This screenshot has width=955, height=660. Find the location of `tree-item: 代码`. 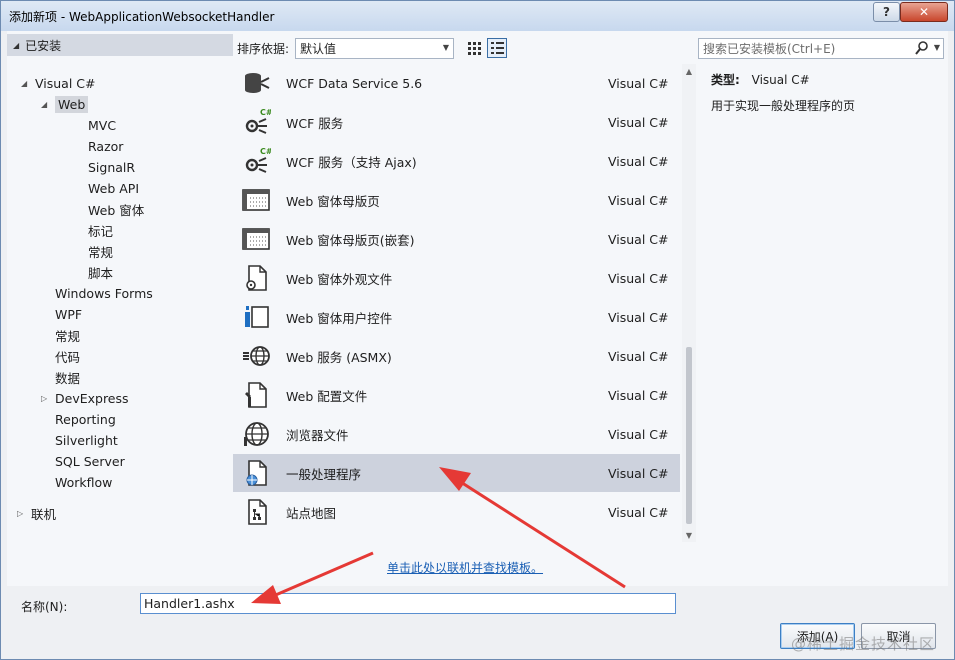

tree-item: 代码 is located at coordinates (67, 356).